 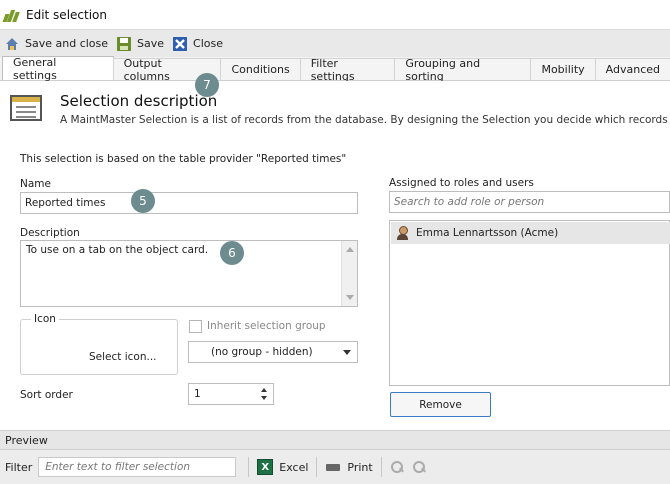 What do you see at coordinates (350, 297) in the screenshot?
I see `scroll-down-icon` at bounding box center [350, 297].